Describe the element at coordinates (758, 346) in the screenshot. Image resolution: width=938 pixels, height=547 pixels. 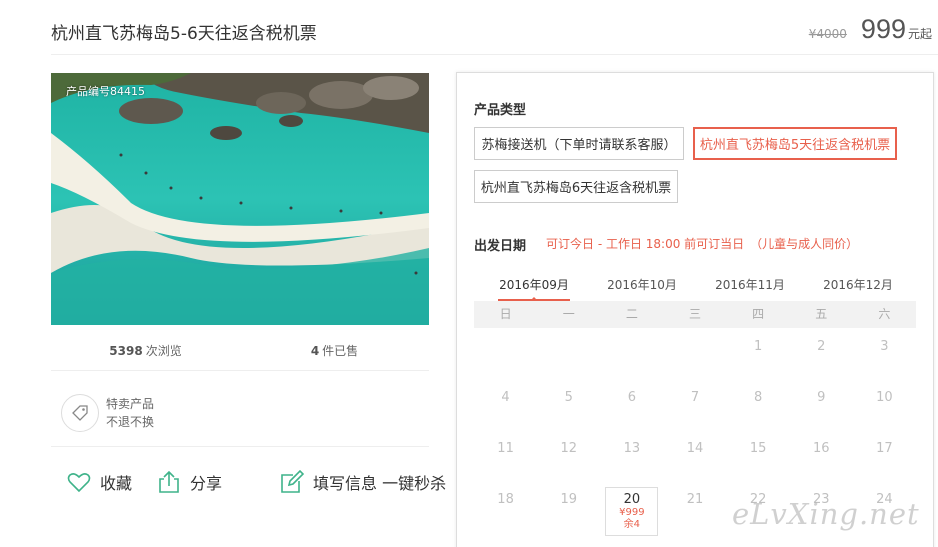
I see `calendar-day: 1` at that location.